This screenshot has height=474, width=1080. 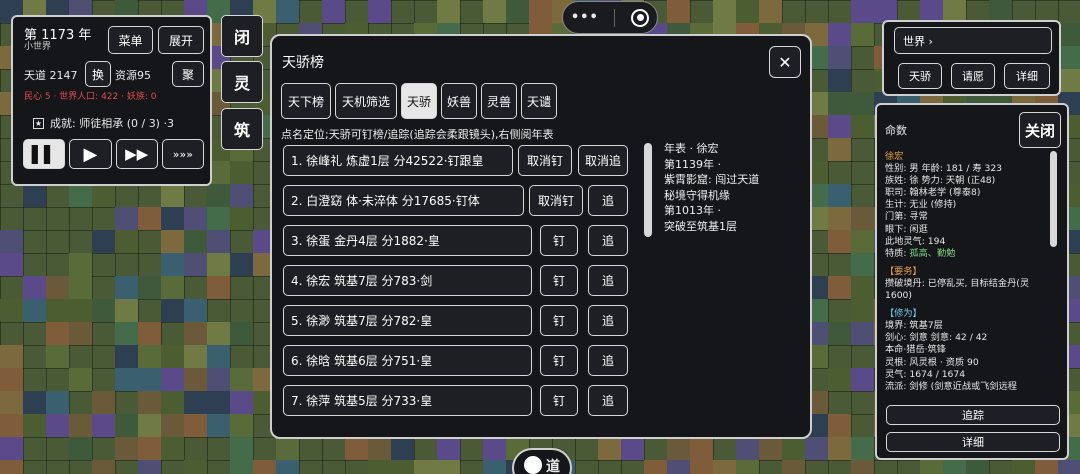 I want to click on side-button-spirit: 灵, so click(x=242, y=82).